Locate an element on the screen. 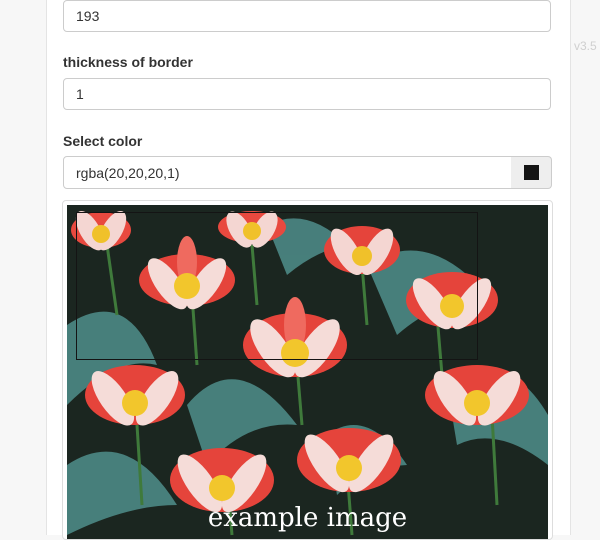 This screenshot has height=540, width=600. thickness-input is located at coordinates (307, 94).